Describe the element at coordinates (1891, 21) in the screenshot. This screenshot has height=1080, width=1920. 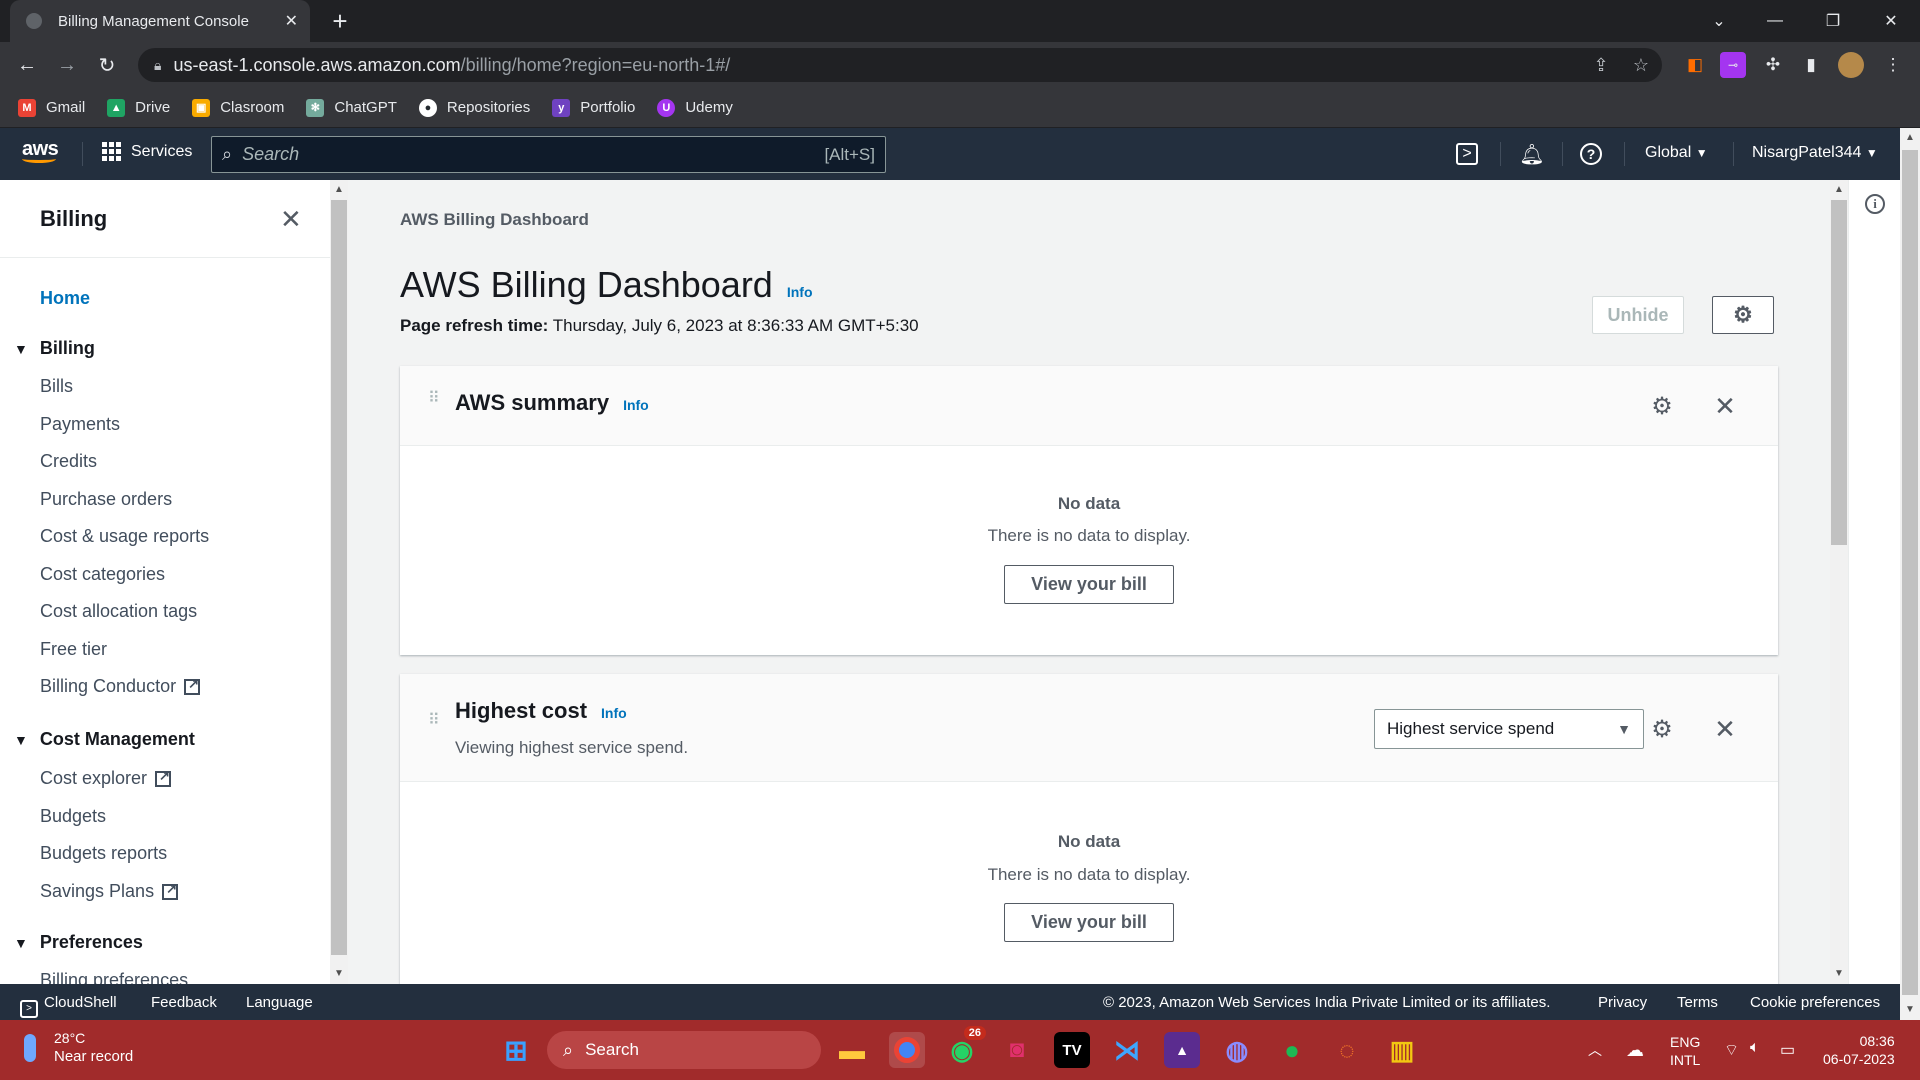
I see `close-window-button: ✕` at that location.